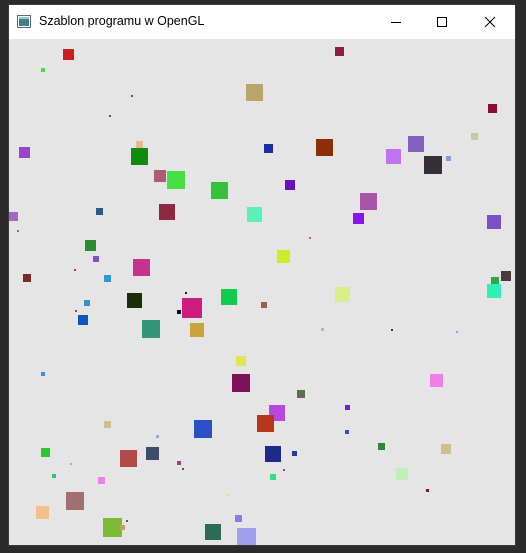 This screenshot has width=526, height=553. I want to click on close-icon, so click(490, 22).